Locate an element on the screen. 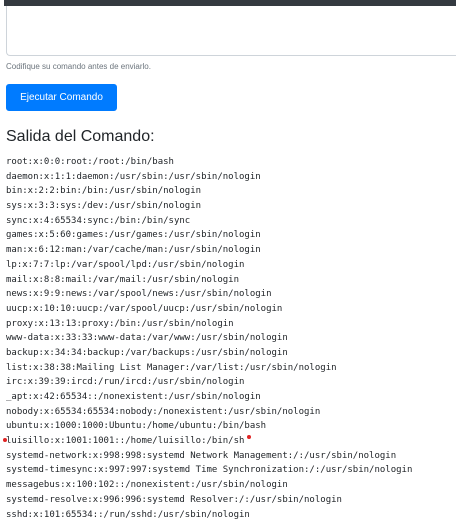 The height and width of the screenshot is (523, 456). output-line: sys:x:3:3:sys:/dev:/usr/sbin/nologin is located at coordinates (104, 206).